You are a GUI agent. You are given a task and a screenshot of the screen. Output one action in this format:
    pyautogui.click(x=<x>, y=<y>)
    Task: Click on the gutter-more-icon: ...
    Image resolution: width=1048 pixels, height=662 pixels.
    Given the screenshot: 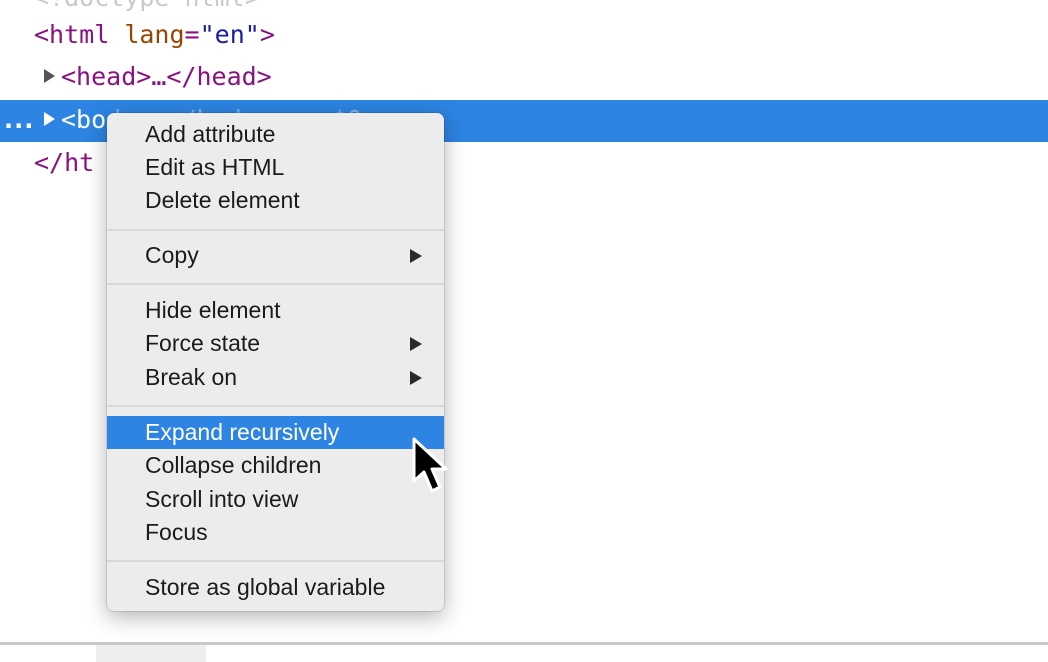 What is the action you would take?
    pyautogui.click(x=19, y=120)
    